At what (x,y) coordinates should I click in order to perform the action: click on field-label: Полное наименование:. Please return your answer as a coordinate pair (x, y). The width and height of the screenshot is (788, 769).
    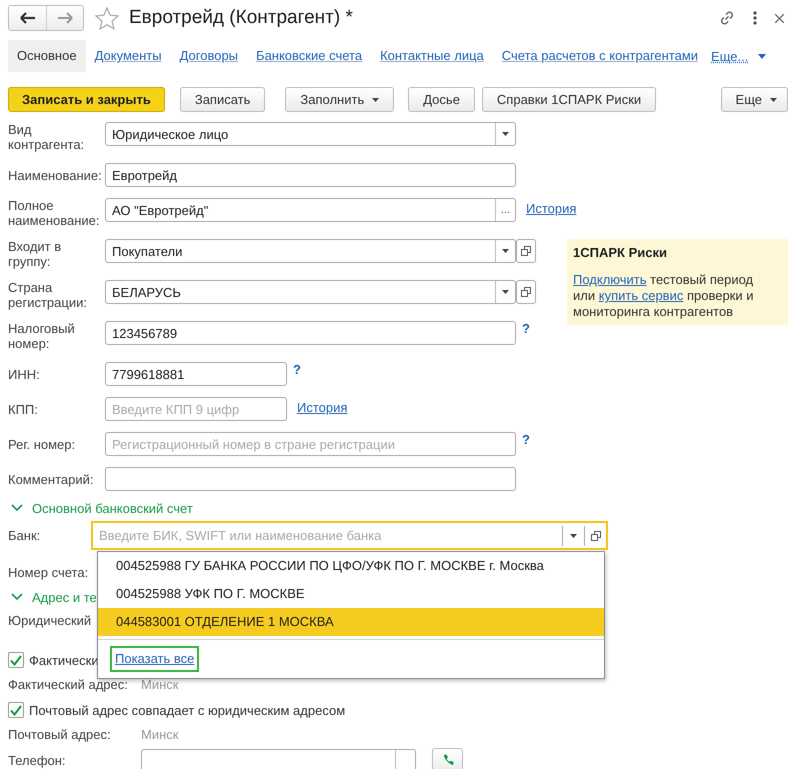
    Looking at the image, I should click on (54, 213).